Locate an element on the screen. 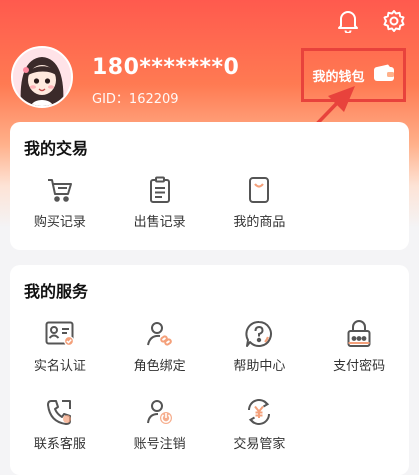 The height and width of the screenshot is (475, 419). yen-cycle-icon is located at coordinates (259, 412).